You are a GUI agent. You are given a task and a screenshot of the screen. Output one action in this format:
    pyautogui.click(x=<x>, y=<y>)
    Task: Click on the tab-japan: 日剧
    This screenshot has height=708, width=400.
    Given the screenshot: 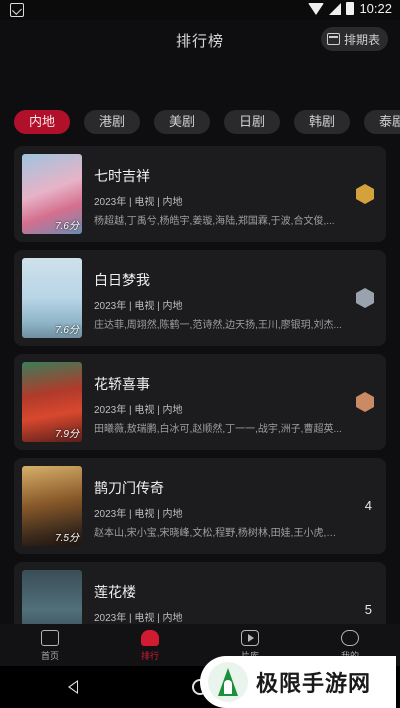 What is the action you would take?
    pyautogui.click(x=252, y=122)
    